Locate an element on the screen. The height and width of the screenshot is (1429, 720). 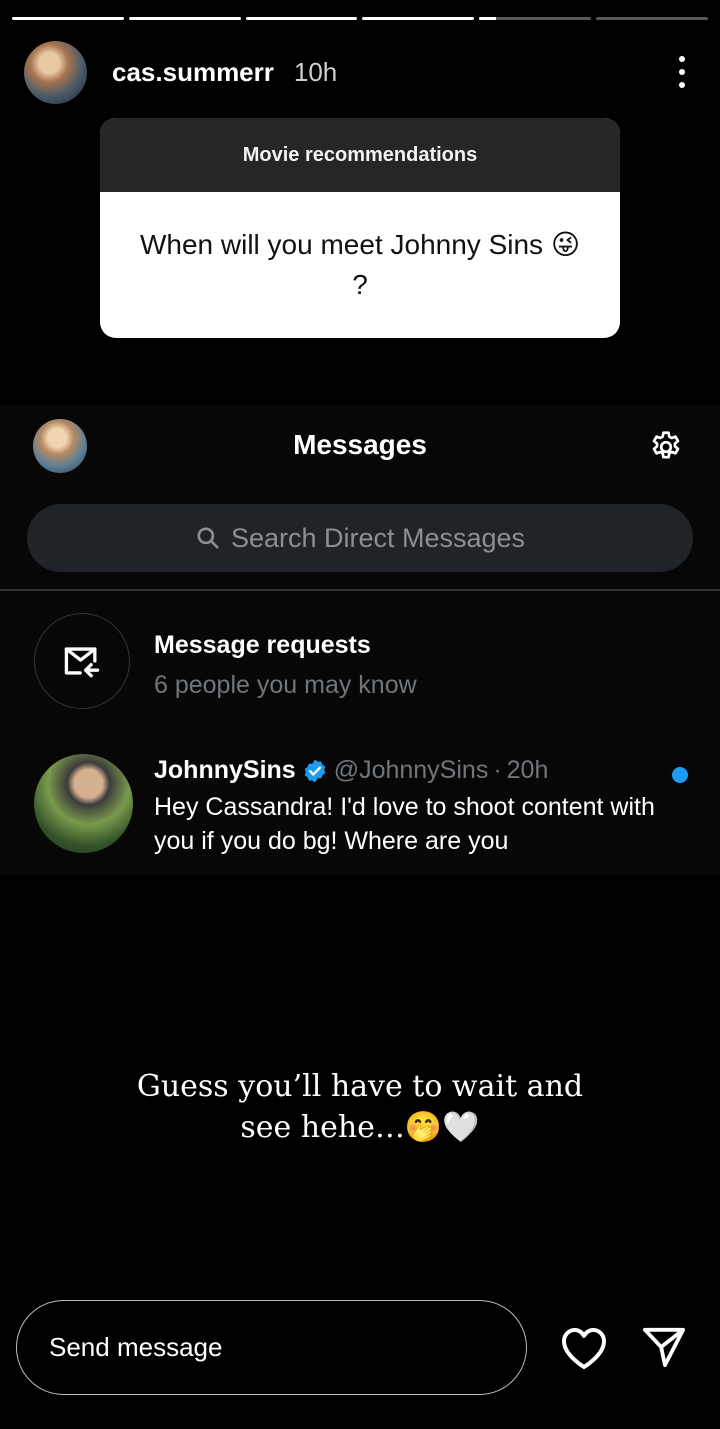
conversation-avatar is located at coordinates (83, 803).